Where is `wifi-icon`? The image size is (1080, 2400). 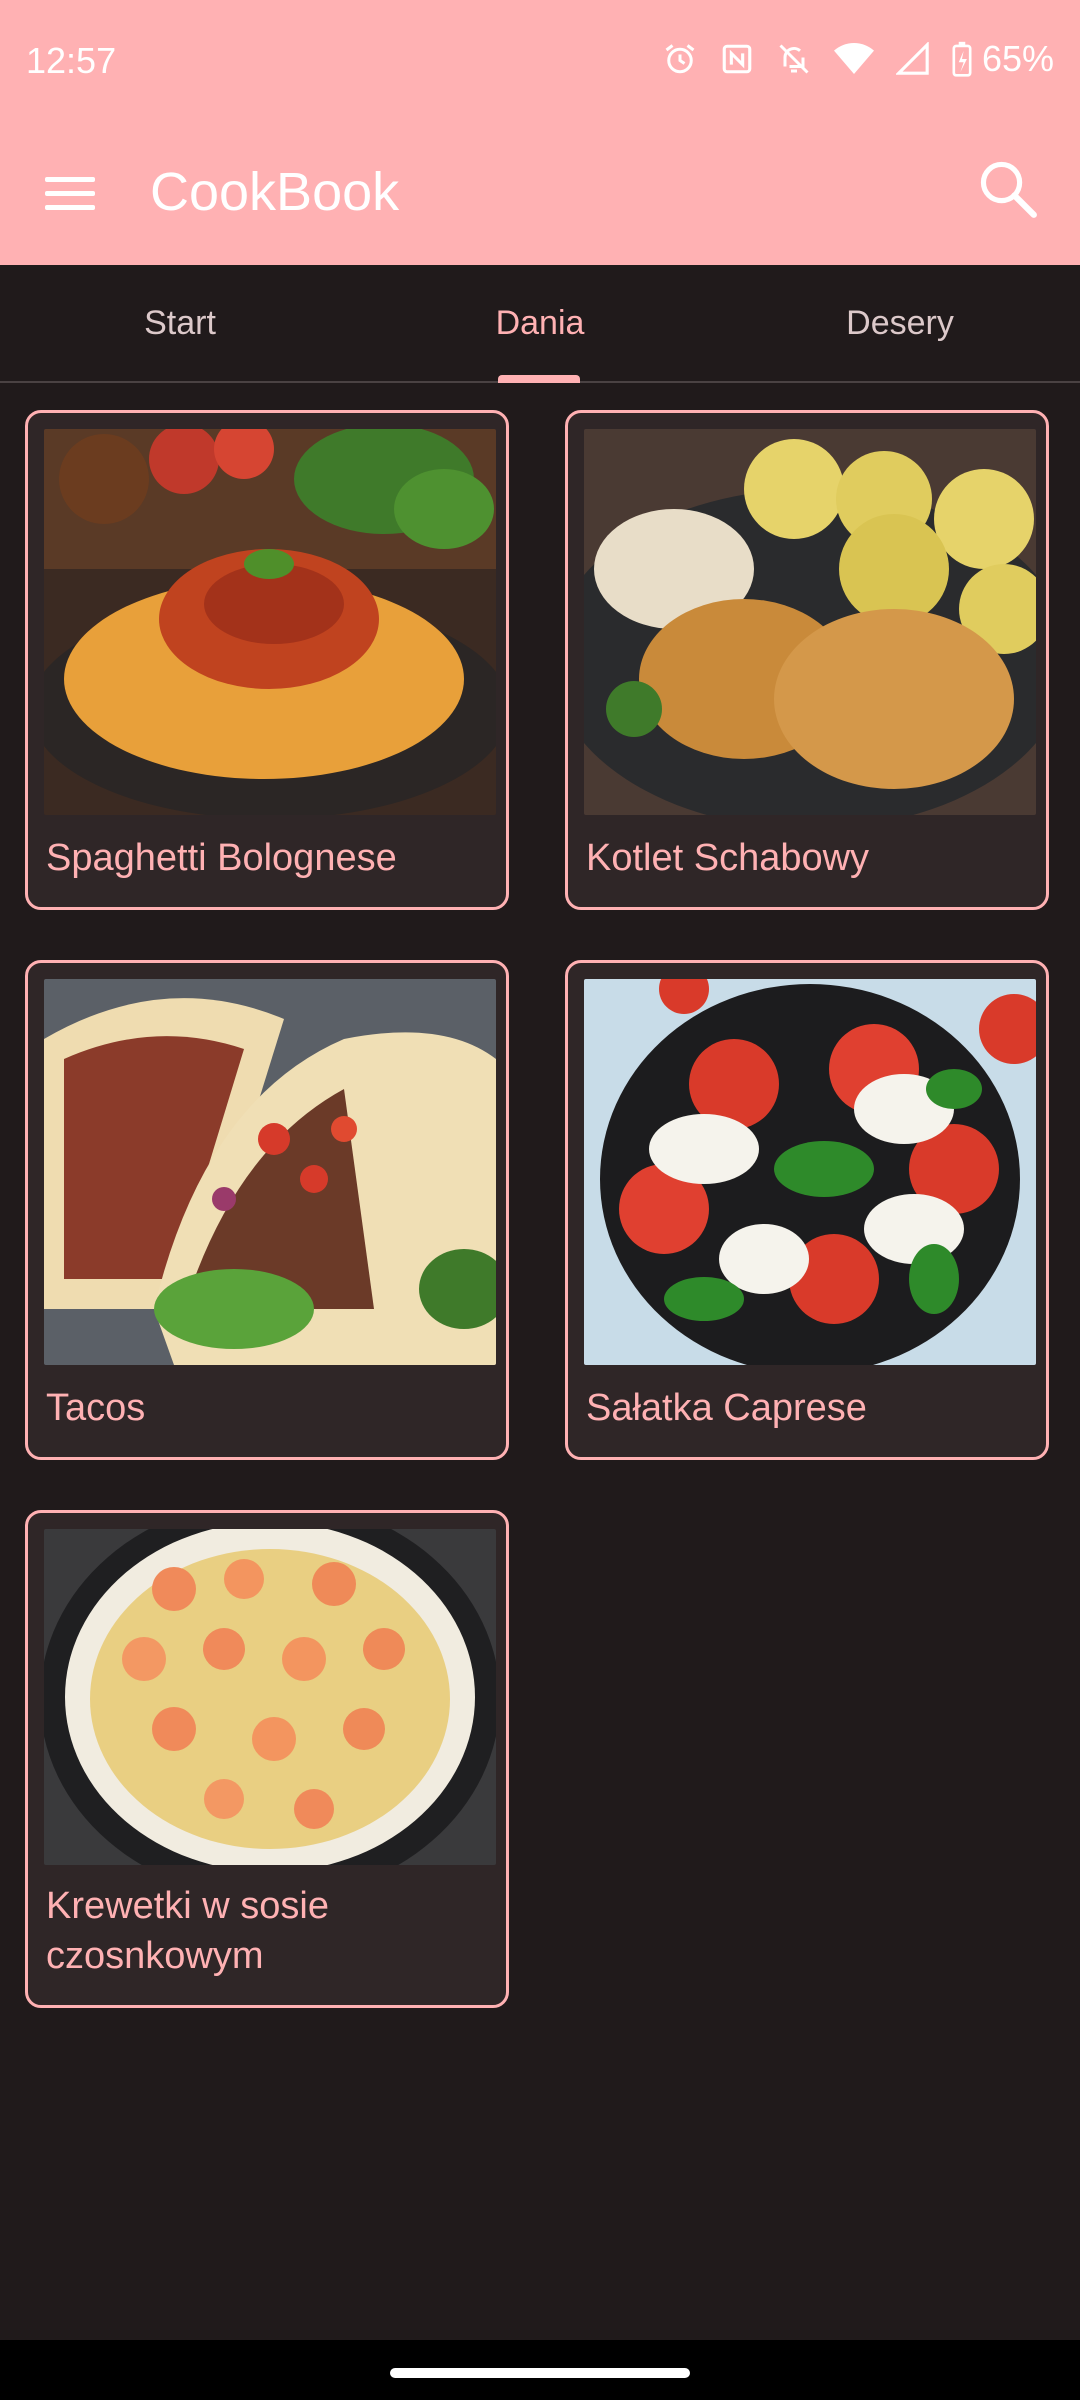
wifi-icon is located at coordinates (853, 59).